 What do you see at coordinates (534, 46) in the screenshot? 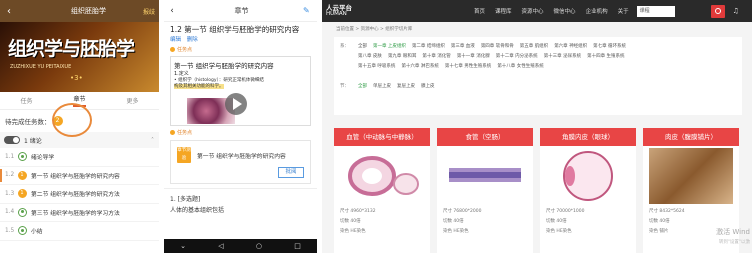
I see `filter-option: 第五章 肌组织` at bounding box center [534, 46].